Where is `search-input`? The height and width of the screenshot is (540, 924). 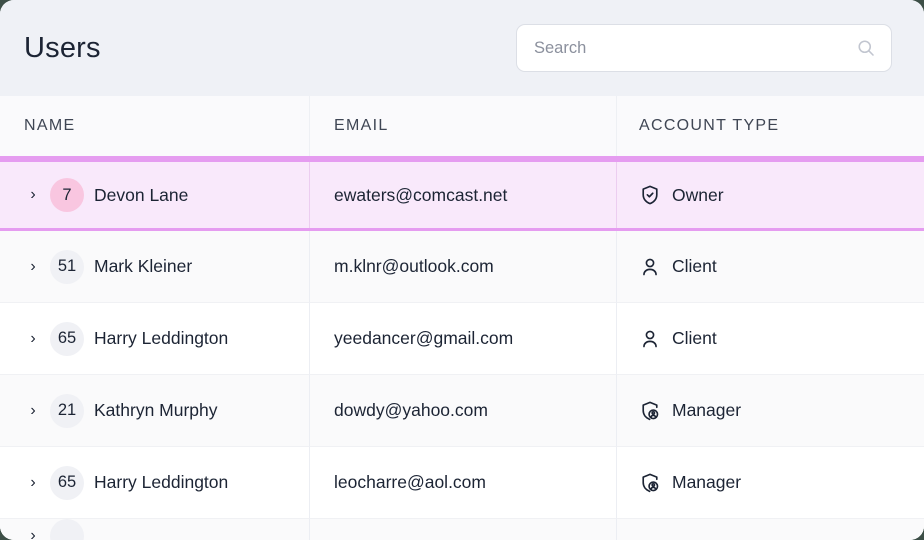 search-input is located at coordinates (704, 48).